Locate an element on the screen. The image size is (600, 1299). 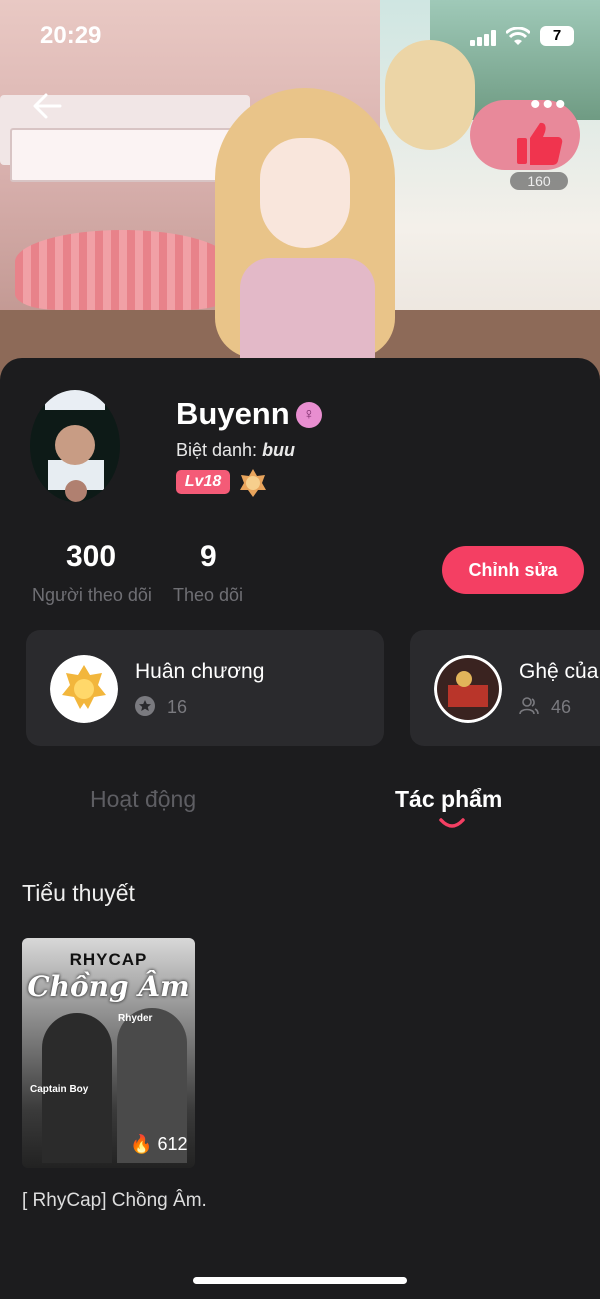
thumbs-up-icon is located at coordinates (539, 143).